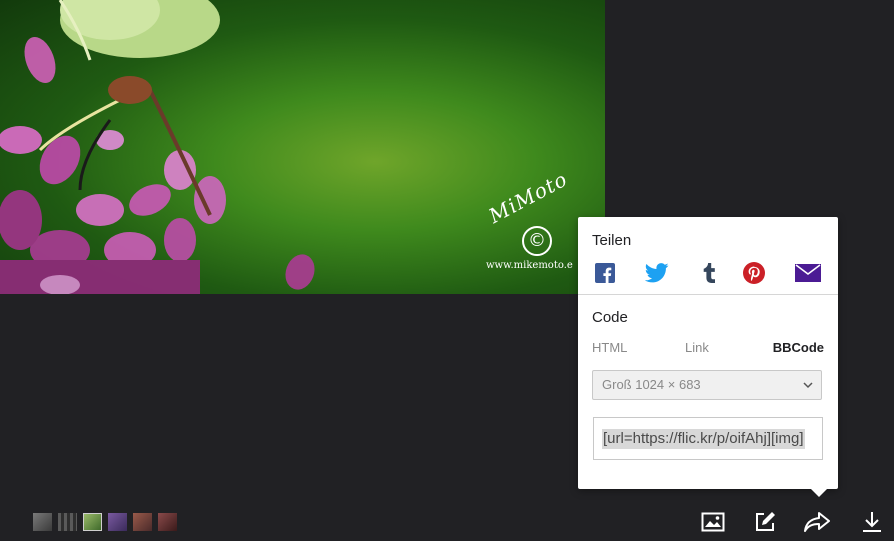 The height and width of the screenshot is (541, 894). Describe the element at coordinates (657, 273) in the screenshot. I see `twitter-icon` at that location.